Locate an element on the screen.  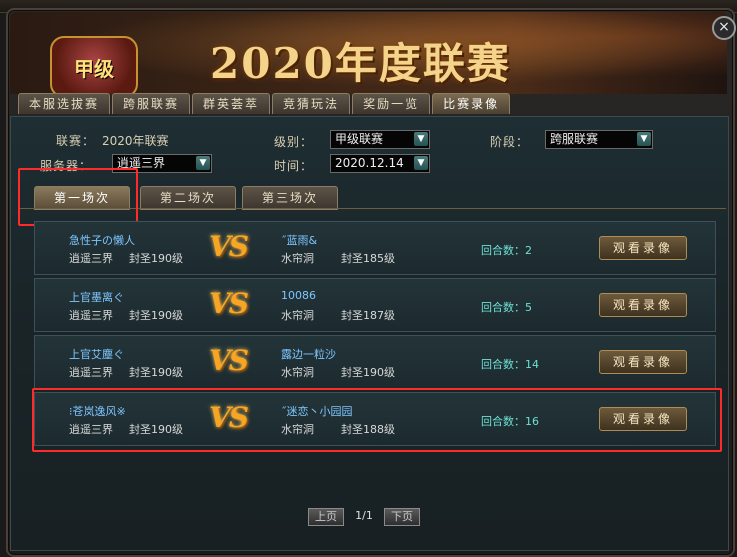
close-button: × is located at coordinates (724, 28).